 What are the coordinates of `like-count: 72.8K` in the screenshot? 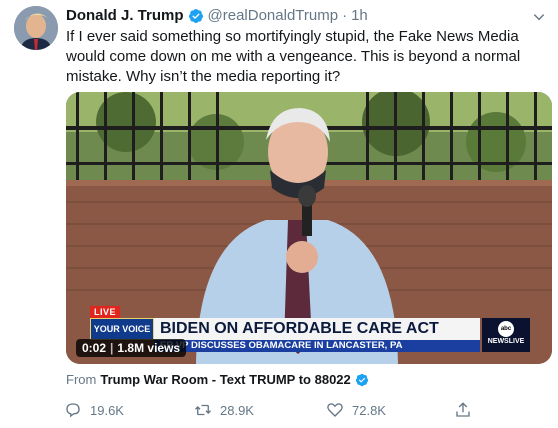 It's located at (369, 410).